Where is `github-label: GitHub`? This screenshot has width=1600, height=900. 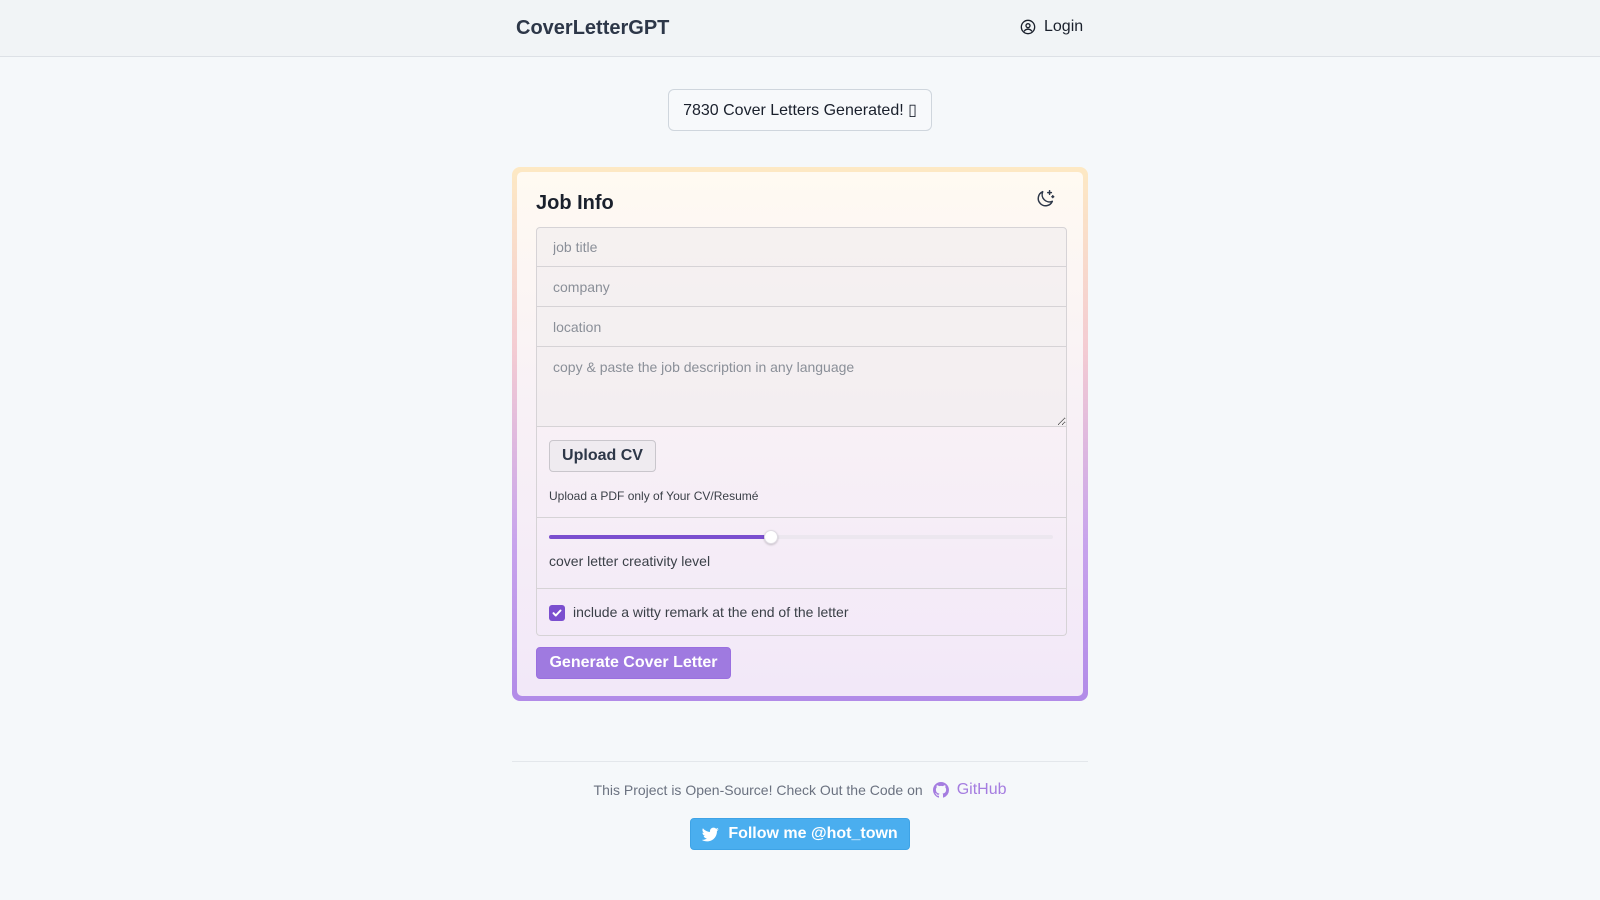
github-label: GitHub is located at coordinates (981, 789).